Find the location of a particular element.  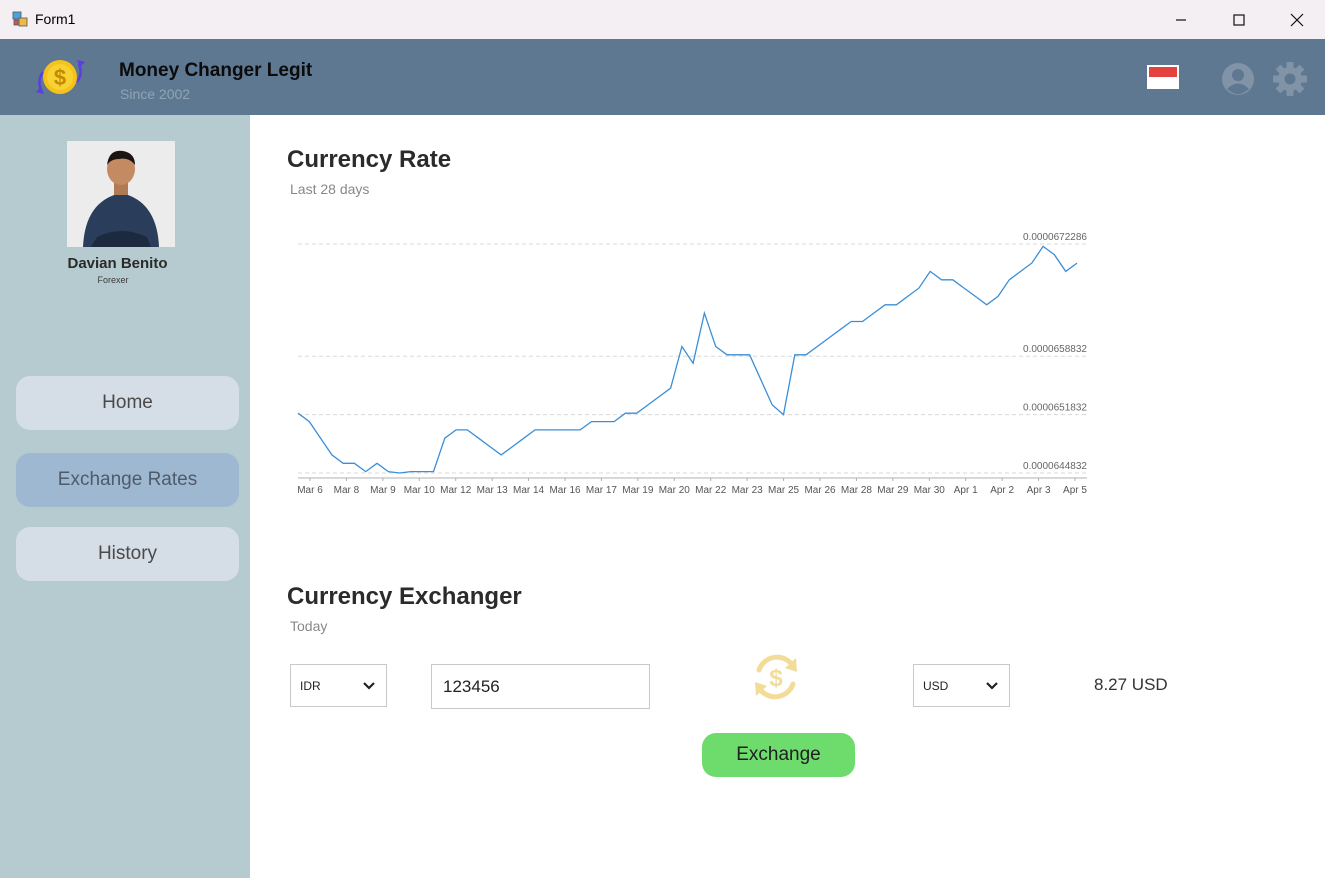

y-tick-label: 0.0000644832 is located at coordinates (1055, 466).